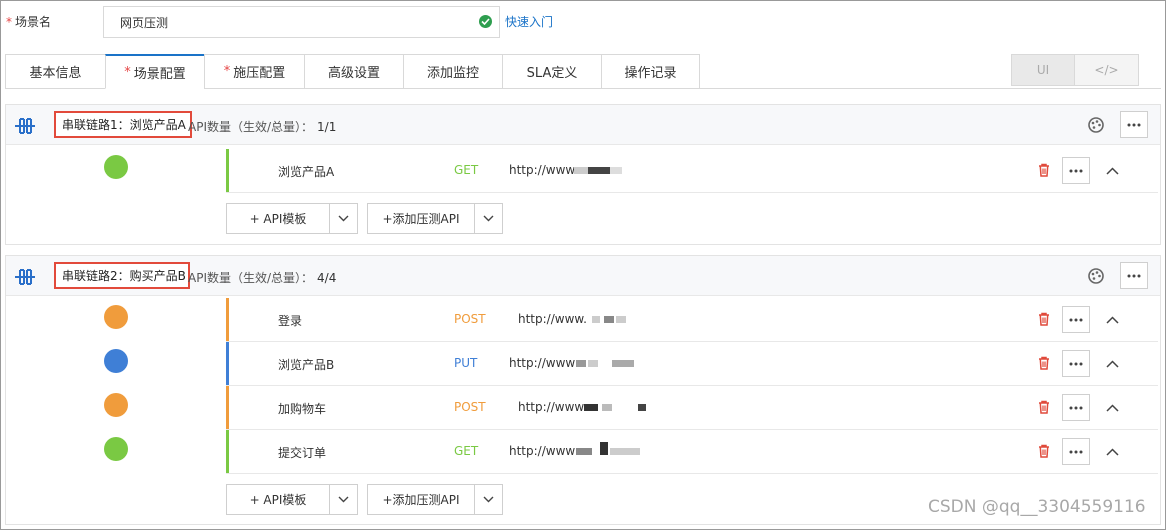  Describe the element at coordinates (692, 452) in the screenshot. I see `api-row: 提交订单 GET http://www` at that location.